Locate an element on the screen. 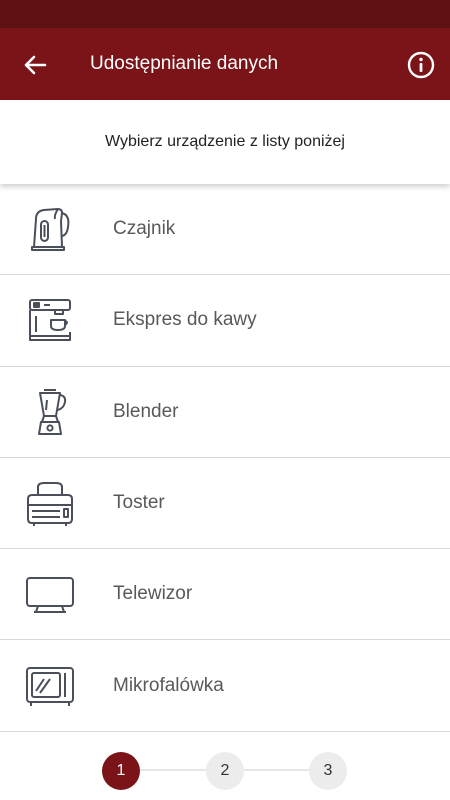 This screenshot has width=450, height=800. back-button is located at coordinates (35, 65).